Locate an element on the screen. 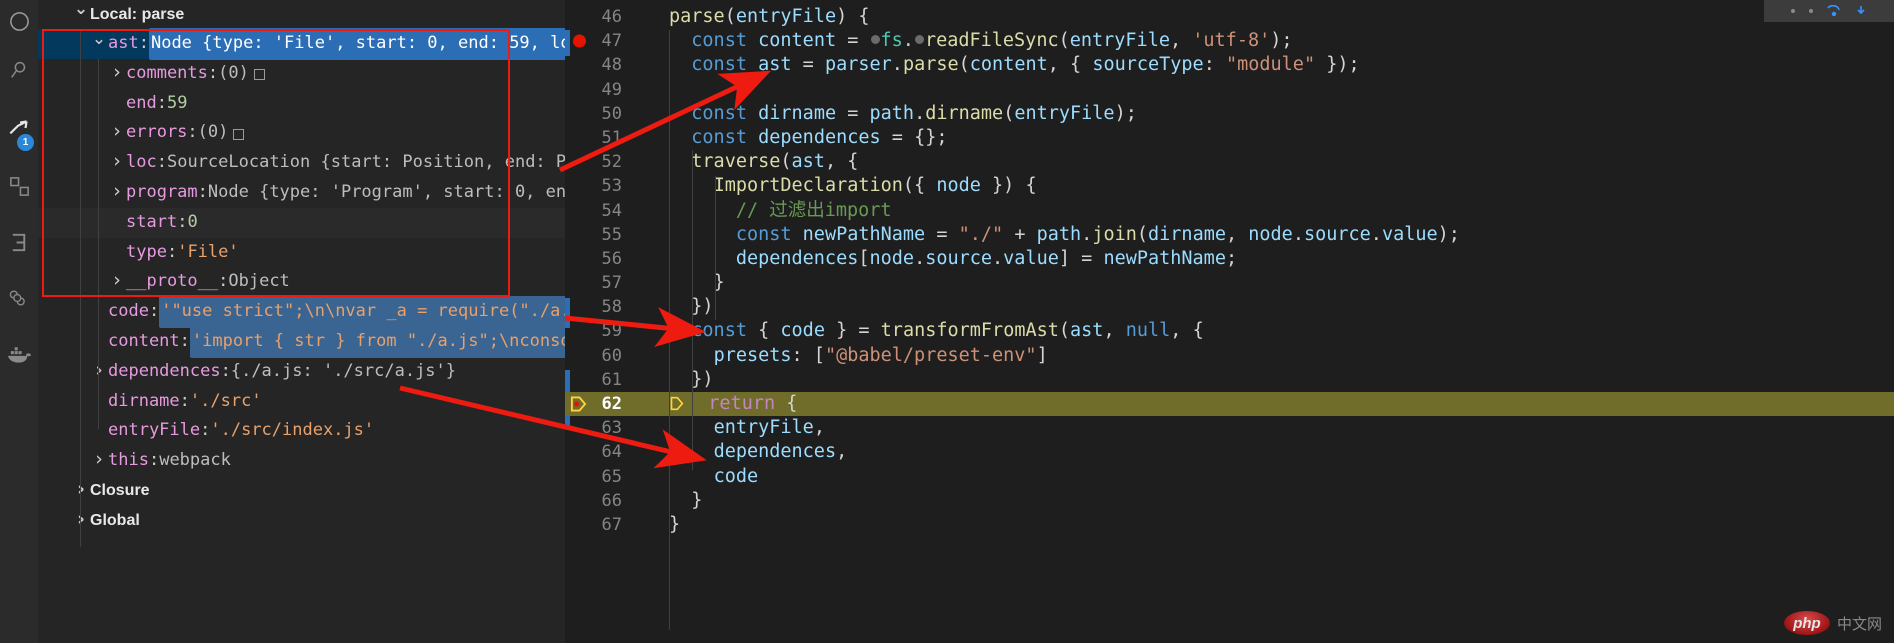  code-token: , { is located at coordinates (1070, 65).